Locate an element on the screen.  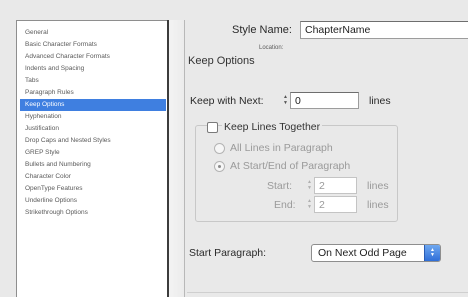
end-unit: lines is located at coordinates (378, 205).